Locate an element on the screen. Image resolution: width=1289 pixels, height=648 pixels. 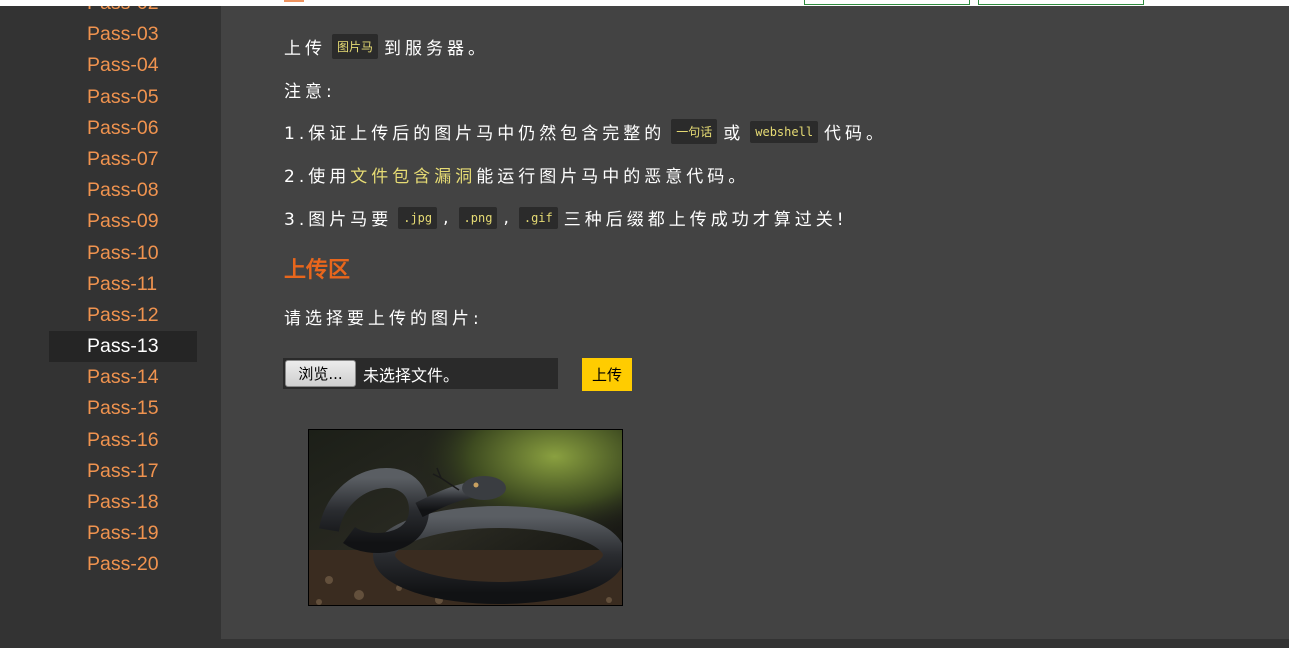
upload-prompt: 请选择要上传的图片: is located at coordinates (383, 316).